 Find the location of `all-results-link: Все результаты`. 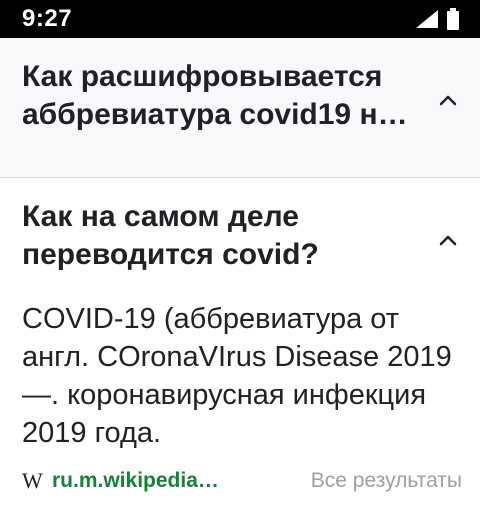

all-results-link: Все результаты is located at coordinates (386, 481).